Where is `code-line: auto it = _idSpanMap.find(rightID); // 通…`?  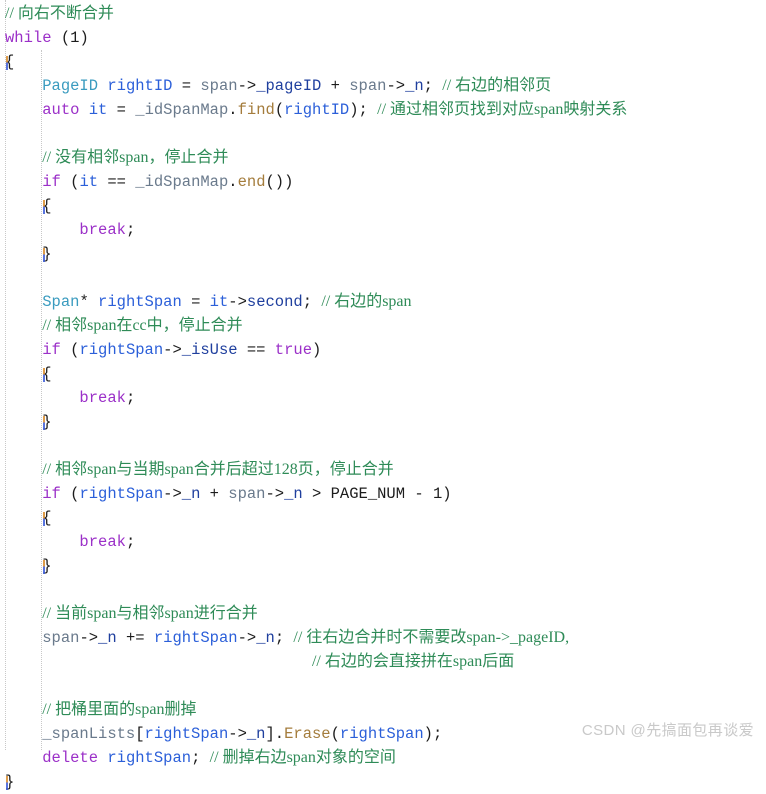 code-line: auto it = _idSpanMap.find(rightID); // 通… is located at coordinates (383, 110).